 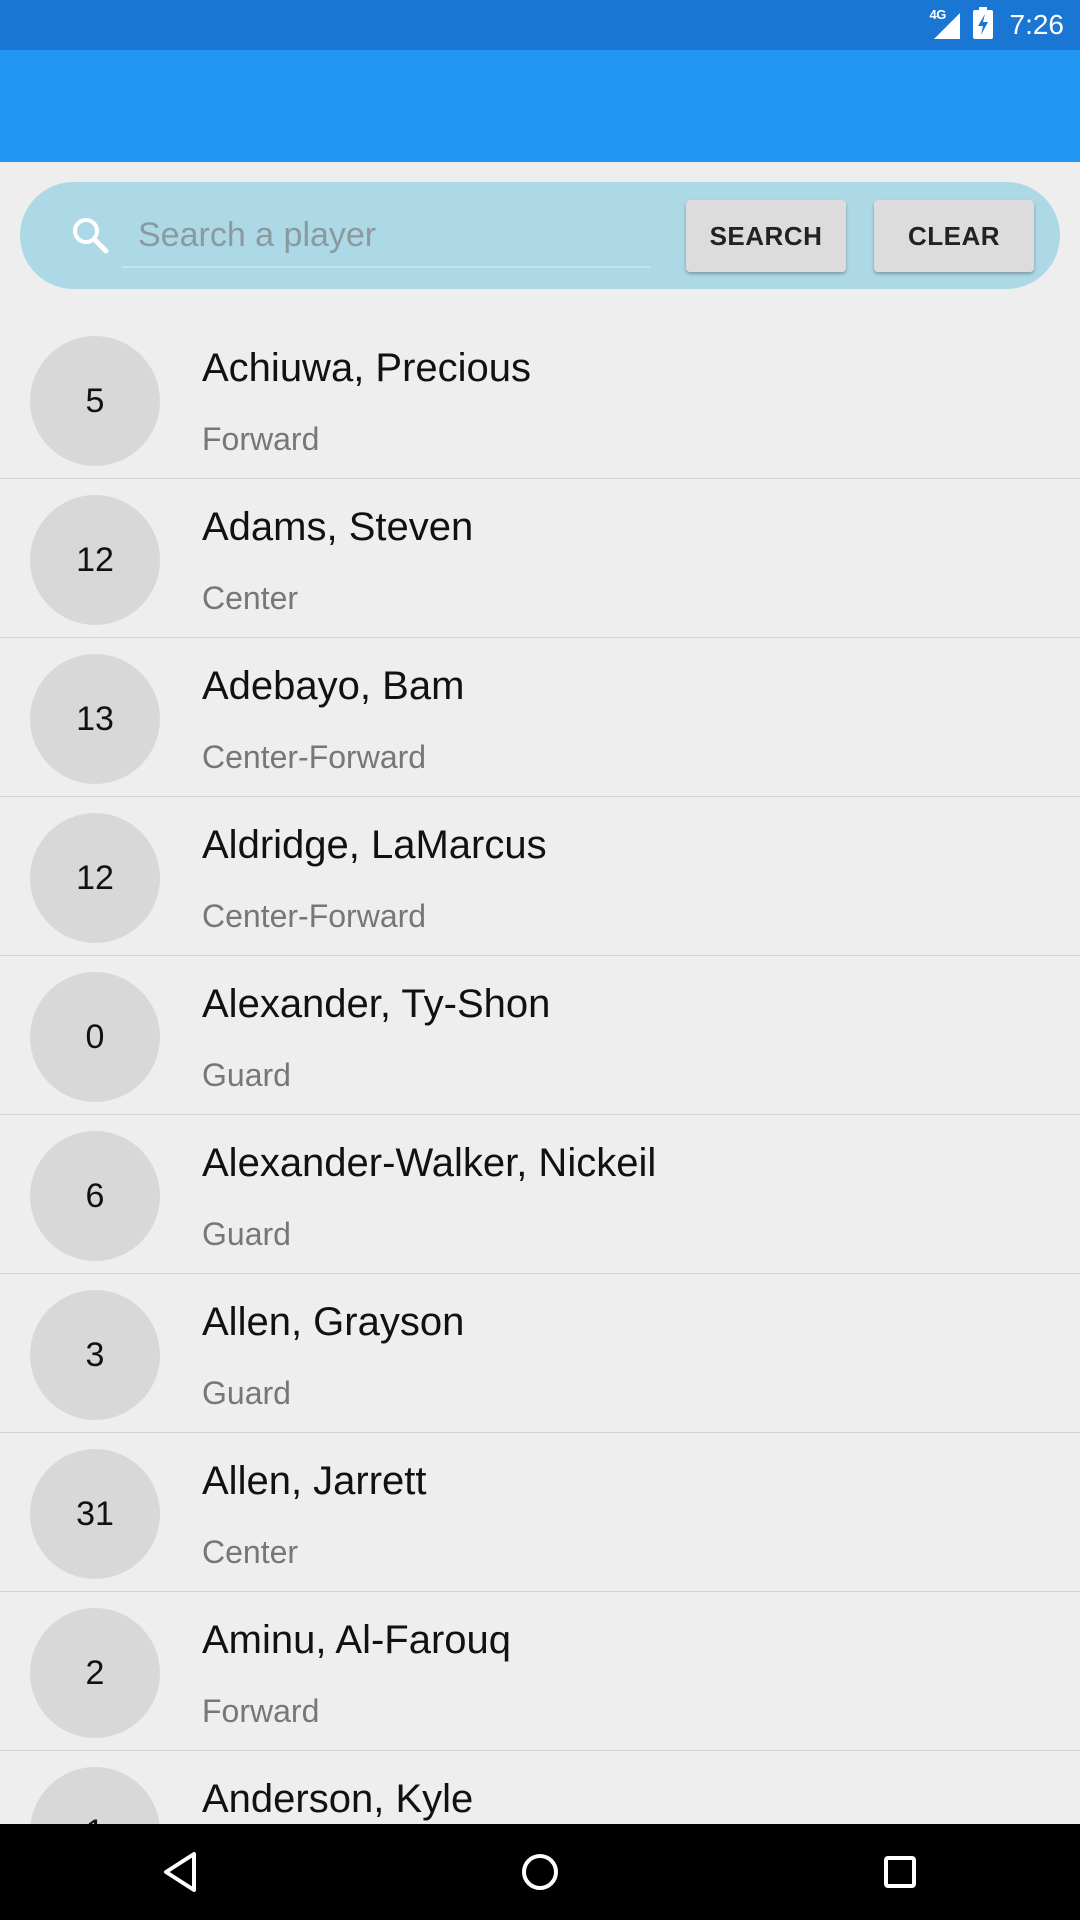 I want to click on player-name: Adebayo, Bam, so click(x=333, y=686).